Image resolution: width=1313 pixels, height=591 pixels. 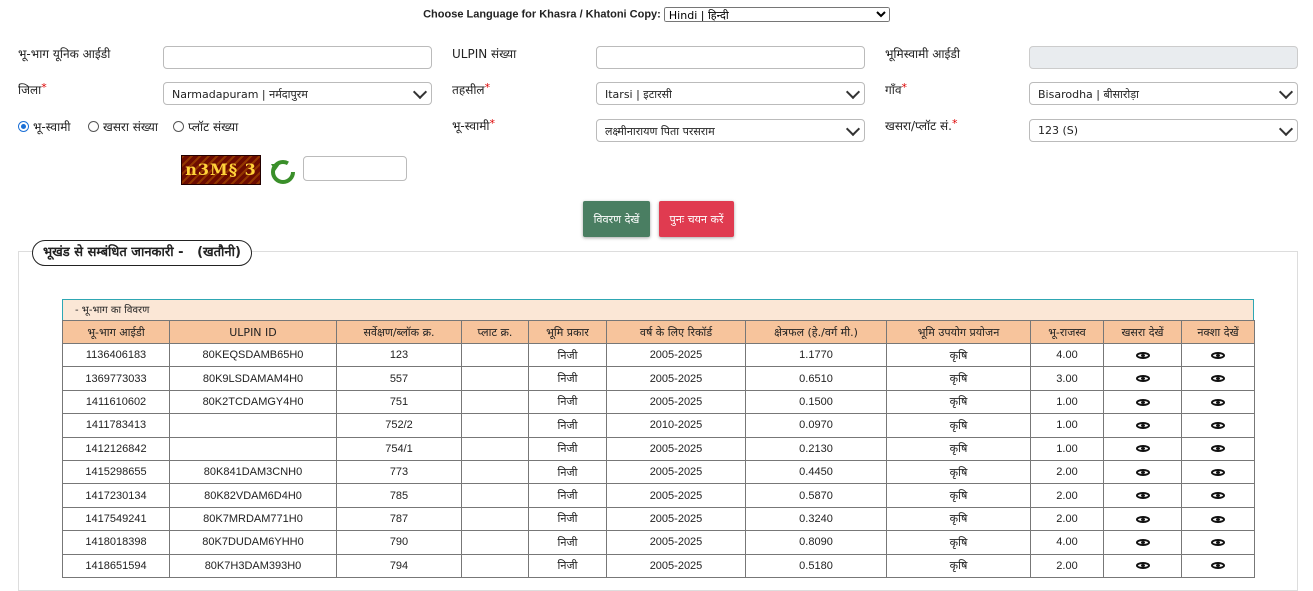 I want to click on table-cell: 1417549241, so click(x=116, y=519).